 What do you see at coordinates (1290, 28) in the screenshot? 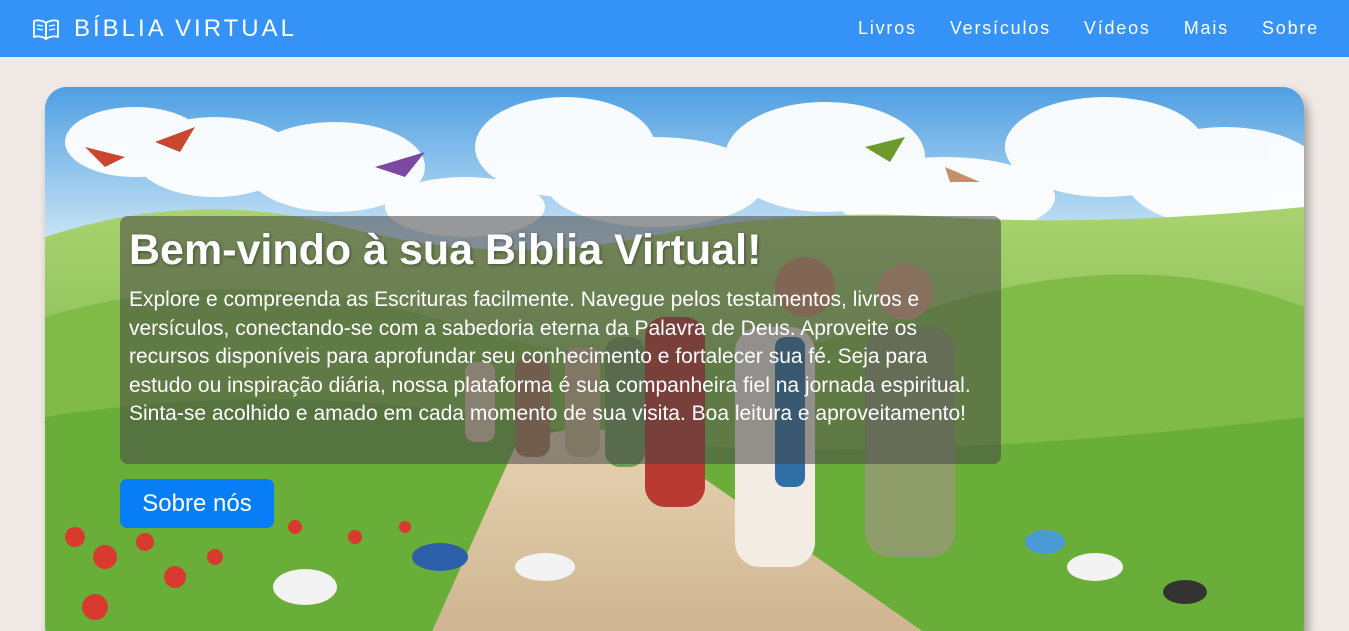
I see `nav-link-sobre: Sobre` at bounding box center [1290, 28].